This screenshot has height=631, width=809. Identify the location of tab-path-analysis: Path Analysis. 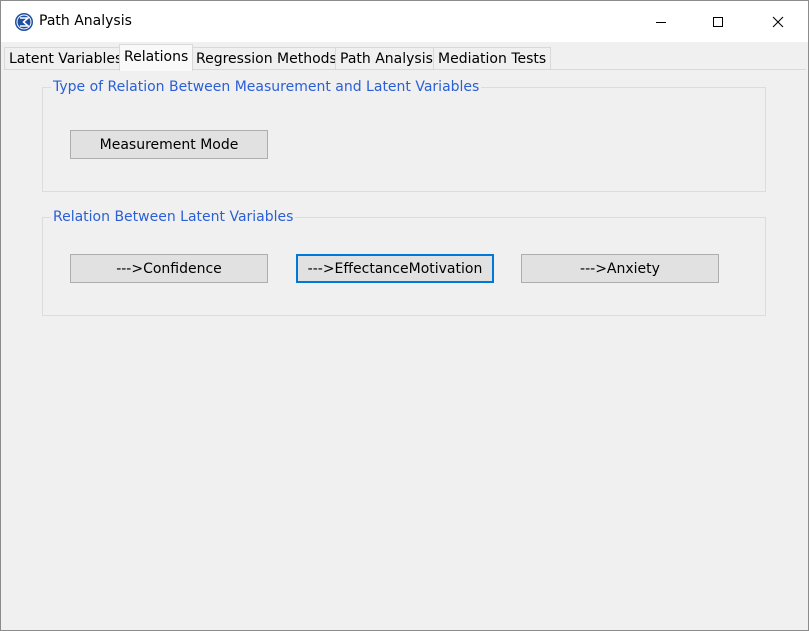
(386, 58).